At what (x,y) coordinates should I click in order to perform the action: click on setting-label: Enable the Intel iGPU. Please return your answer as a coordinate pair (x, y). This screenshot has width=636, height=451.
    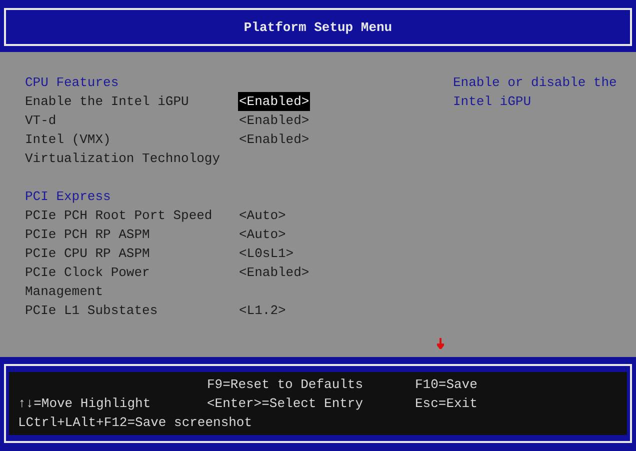
    Looking at the image, I should click on (125, 101).